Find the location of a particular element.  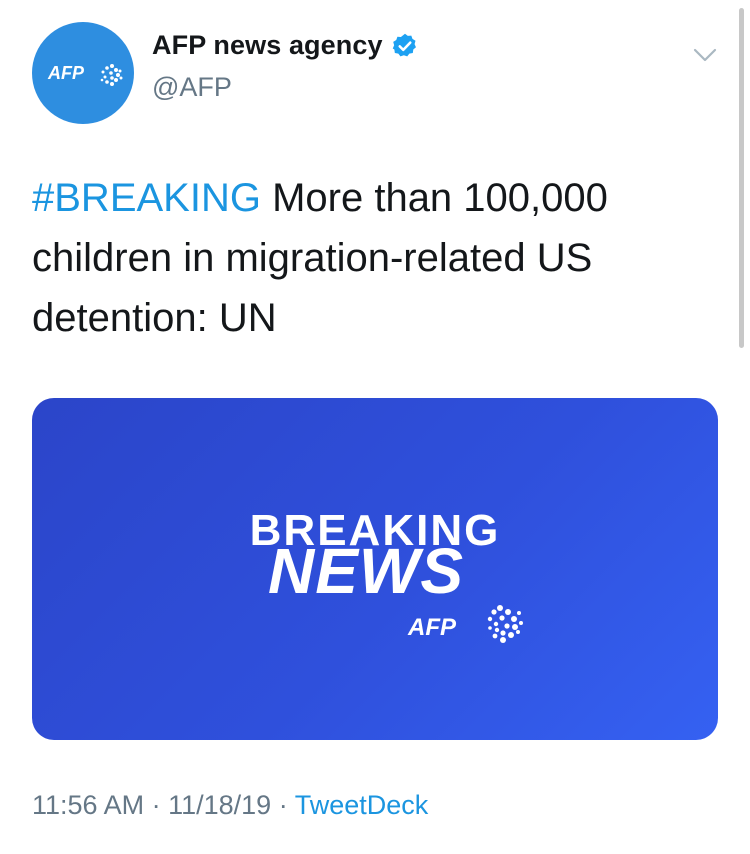

avatar-logo-text: AFP is located at coordinates (66, 73).